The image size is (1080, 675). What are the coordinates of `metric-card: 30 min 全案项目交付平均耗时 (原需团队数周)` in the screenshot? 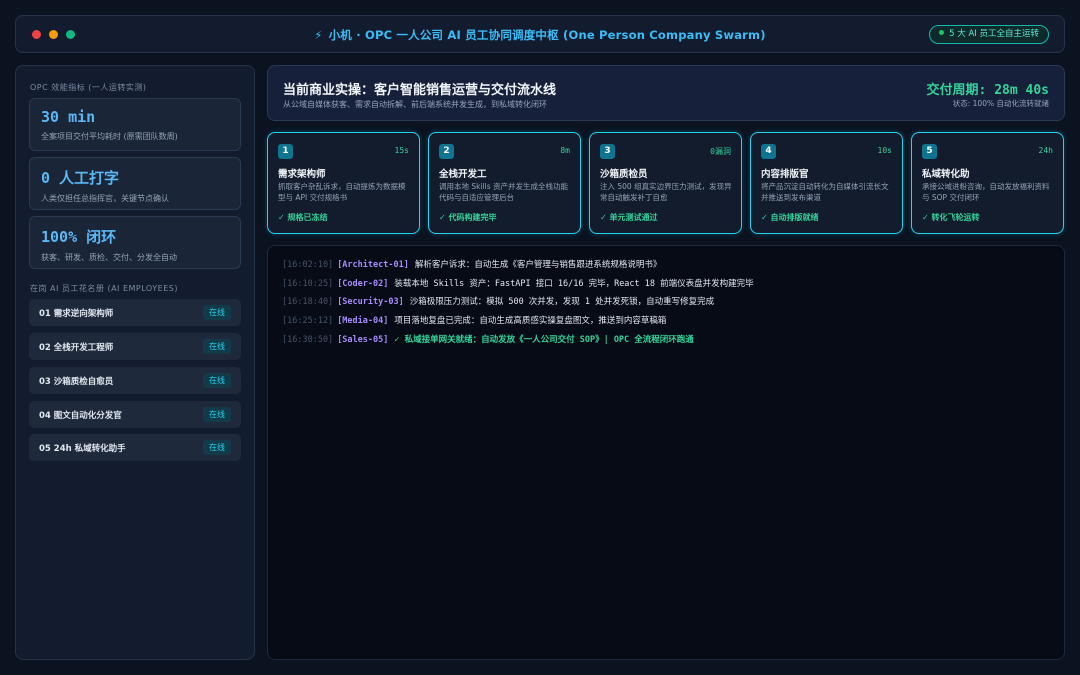 It's located at (135, 124).